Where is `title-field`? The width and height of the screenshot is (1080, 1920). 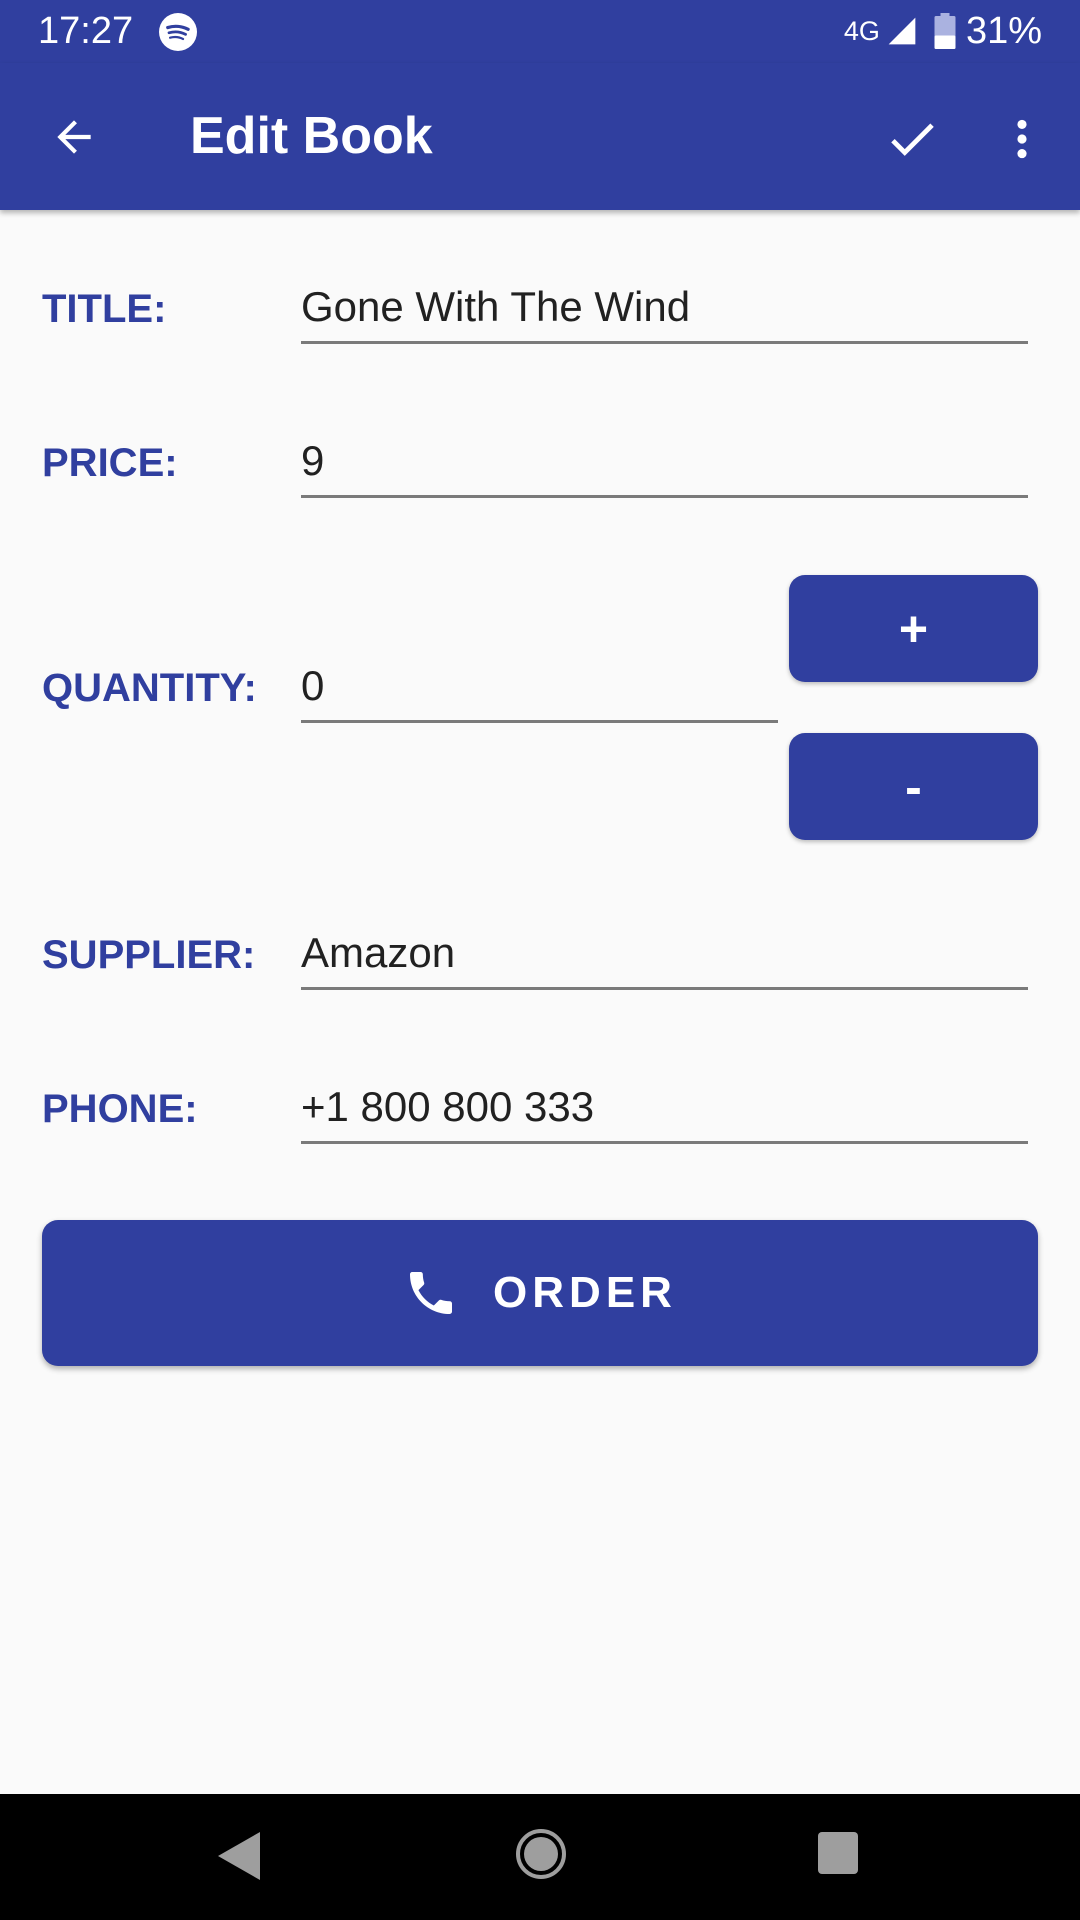
title-field is located at coordinates (664, 308).